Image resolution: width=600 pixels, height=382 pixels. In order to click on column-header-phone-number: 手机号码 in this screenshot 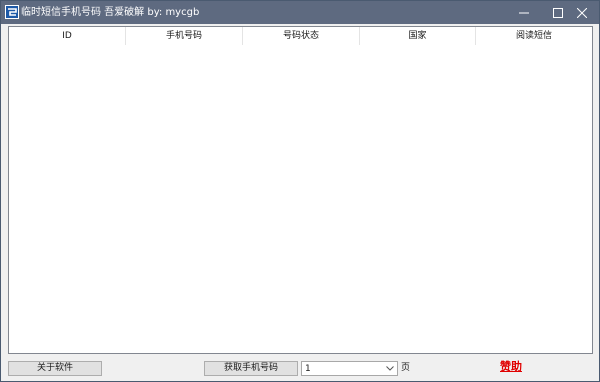, I will do `click(184, 36)`.